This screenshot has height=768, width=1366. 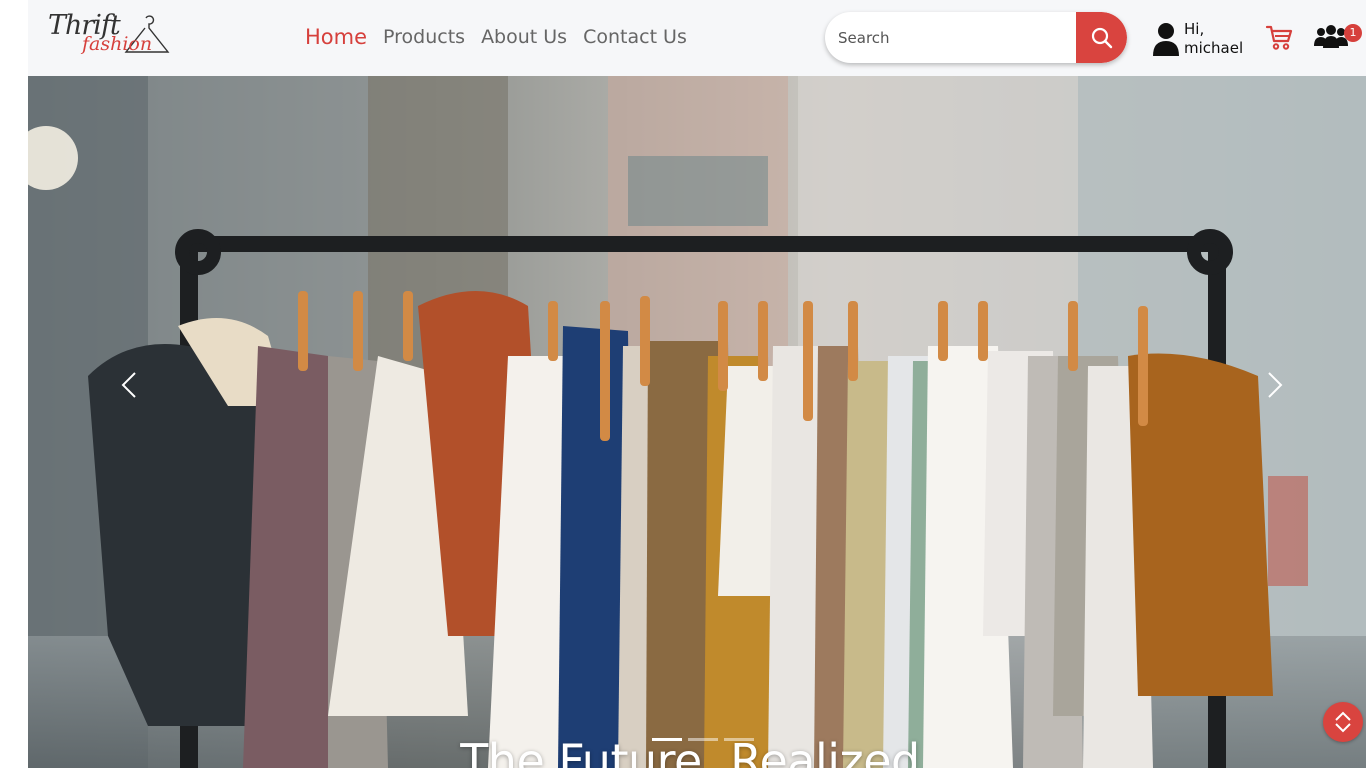 I want to click on greeting-line1: Hi,, so click(x=1194, y=29).